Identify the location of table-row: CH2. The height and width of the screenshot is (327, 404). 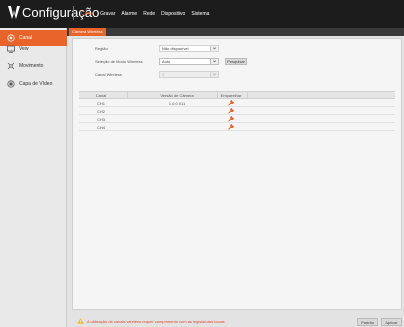
(237, 111).